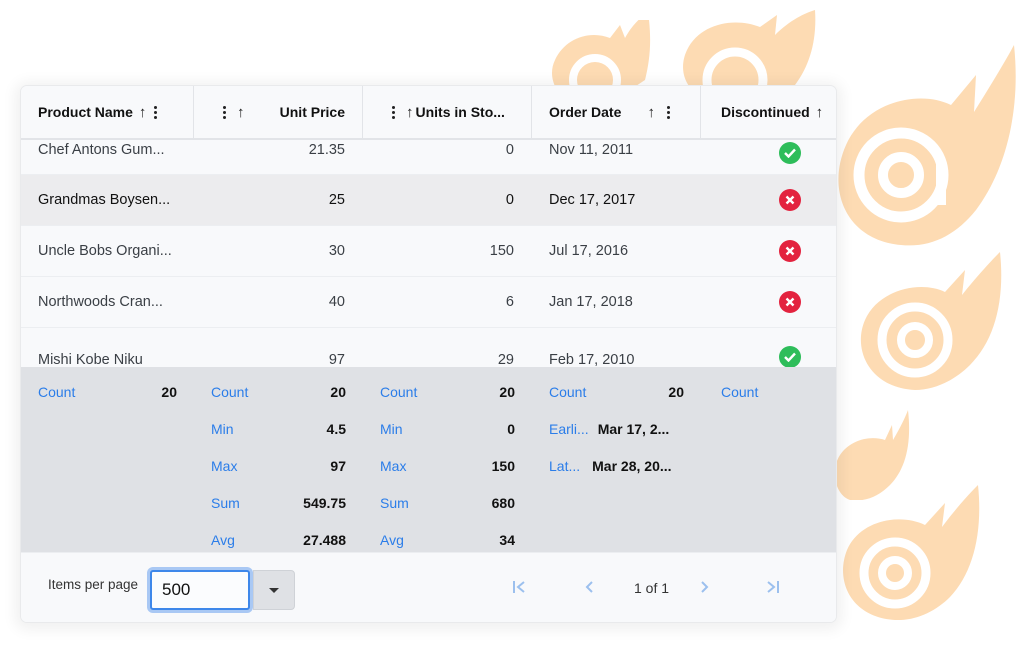  What do you see at coordinates (519, 587) in the screenshot?
I see `first-page-button` at bounding box center [519, 587].